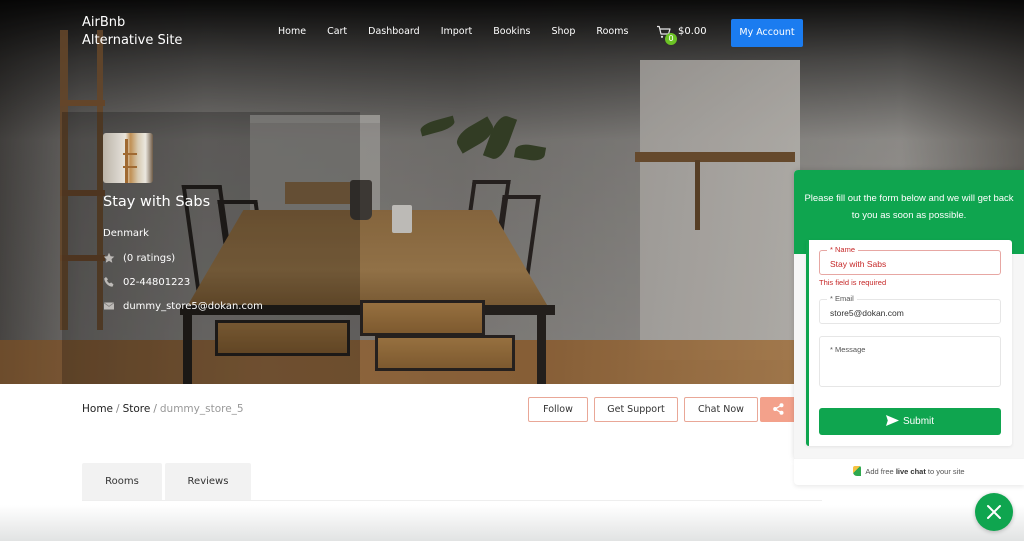 This screenshot has height=541, width=1024. I want to click on logo-line-1: AirBnb, so click(104, 22).